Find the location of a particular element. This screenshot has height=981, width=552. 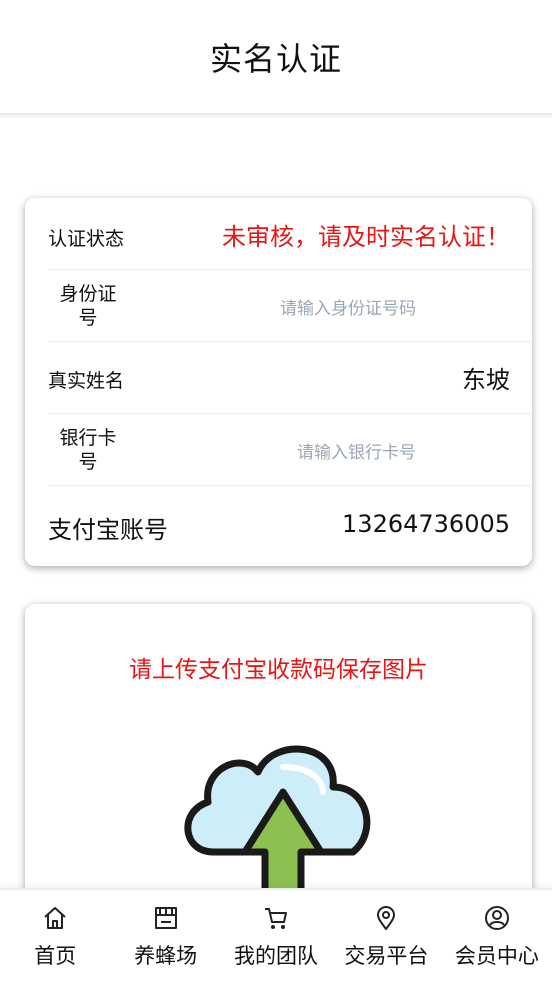

id-number-input: 请输入身份证号码 is located at coordinates (351, 306).